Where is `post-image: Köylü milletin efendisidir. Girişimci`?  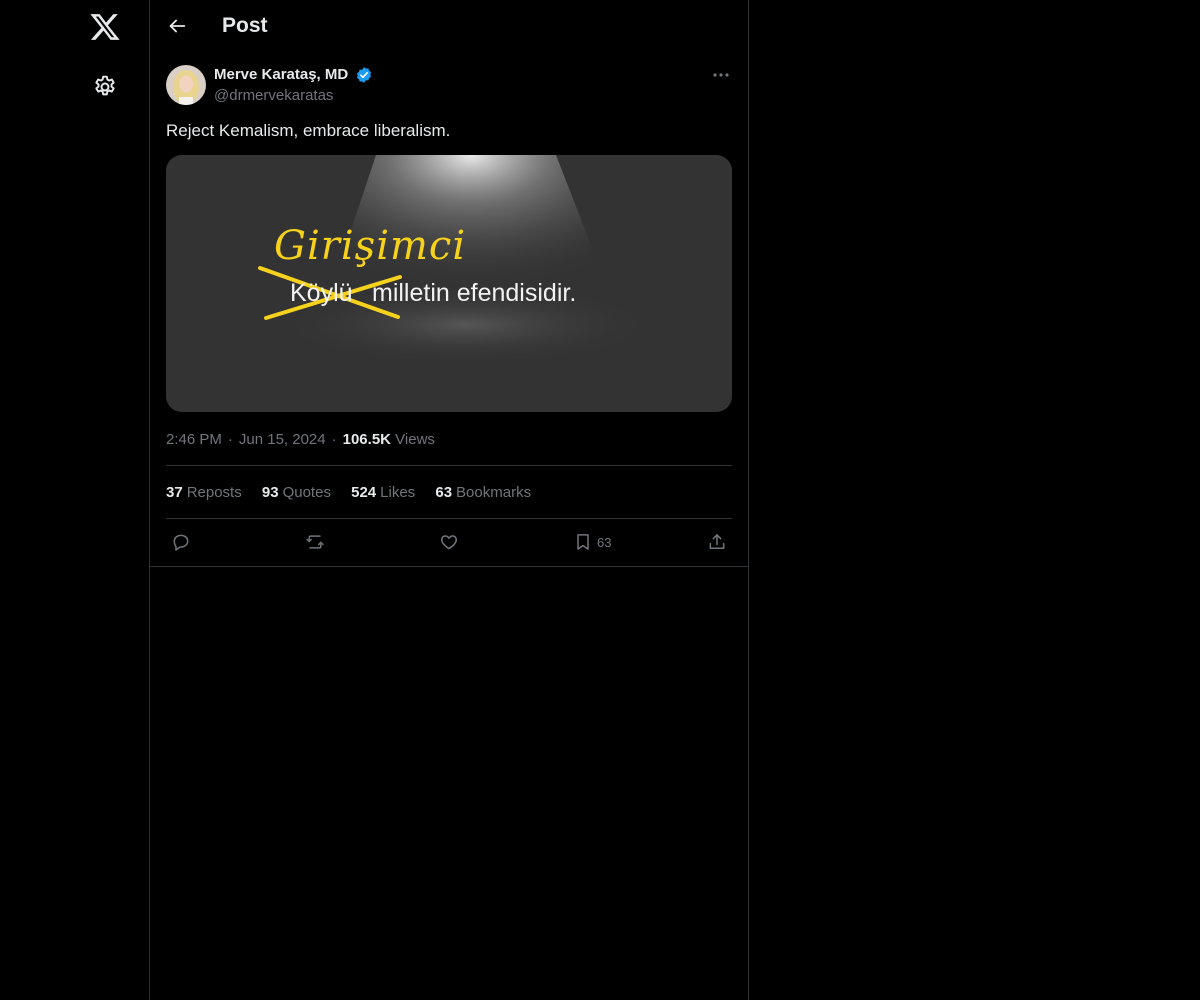 post-image: Köylü milletin efendisidir. Girişimci is located at coordinates (449, 283).